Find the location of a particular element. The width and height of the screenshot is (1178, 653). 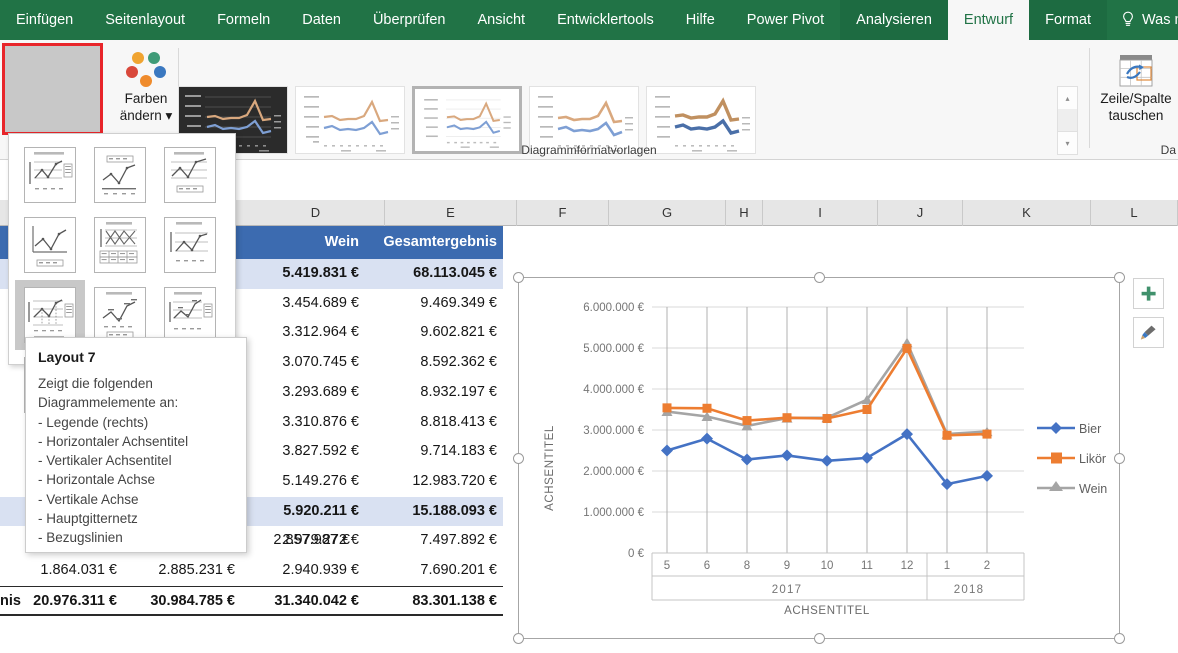

chart-handle-mr is located at coordinates (1119, 458).